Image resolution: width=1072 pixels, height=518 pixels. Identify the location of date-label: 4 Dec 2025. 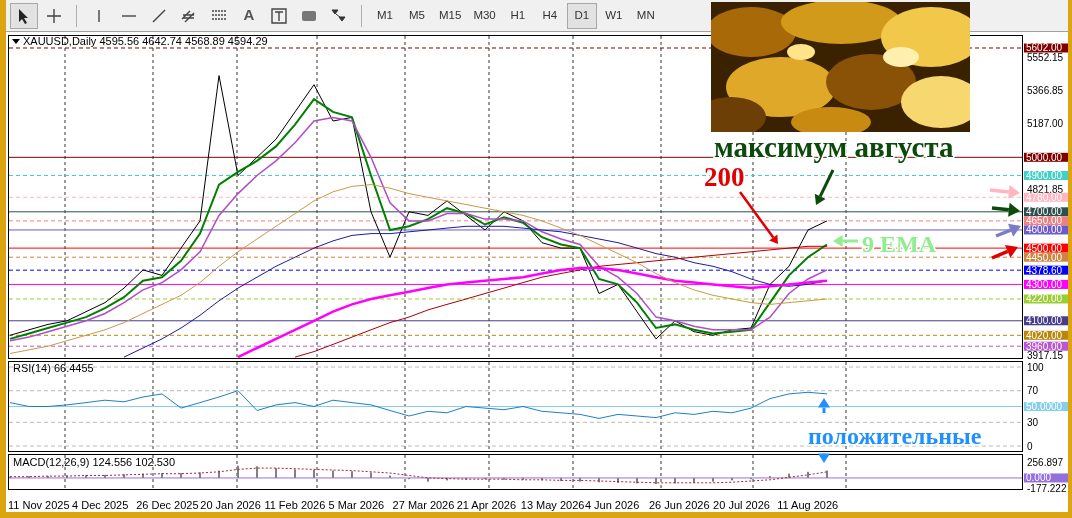
(100, 505).